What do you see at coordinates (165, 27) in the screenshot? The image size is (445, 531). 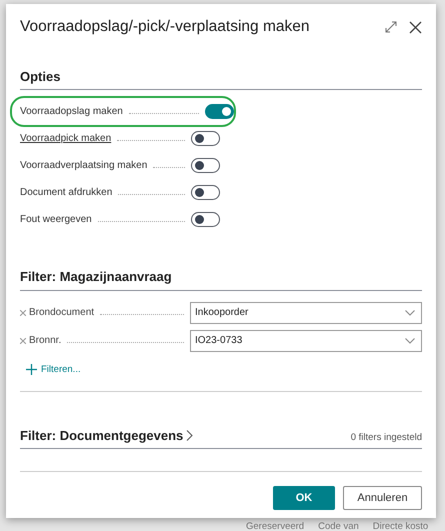 I see `dialog-title: Voorraadopslag/-pick/-verplaatsing maken` at bounding box center [165, 27].